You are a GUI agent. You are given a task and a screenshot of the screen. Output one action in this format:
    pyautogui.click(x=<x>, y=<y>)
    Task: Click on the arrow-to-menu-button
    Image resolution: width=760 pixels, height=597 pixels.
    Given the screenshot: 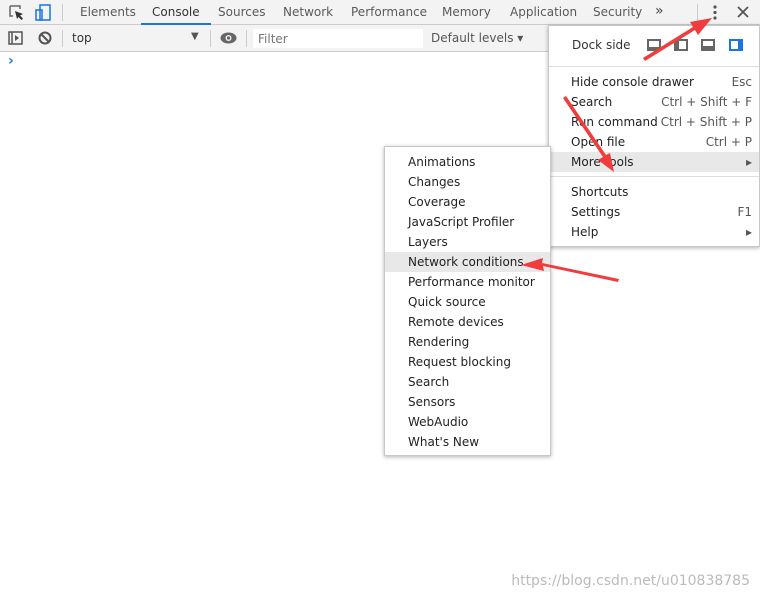 What is the action you would take?
    pyautogui.click(x=677, y=39)
    